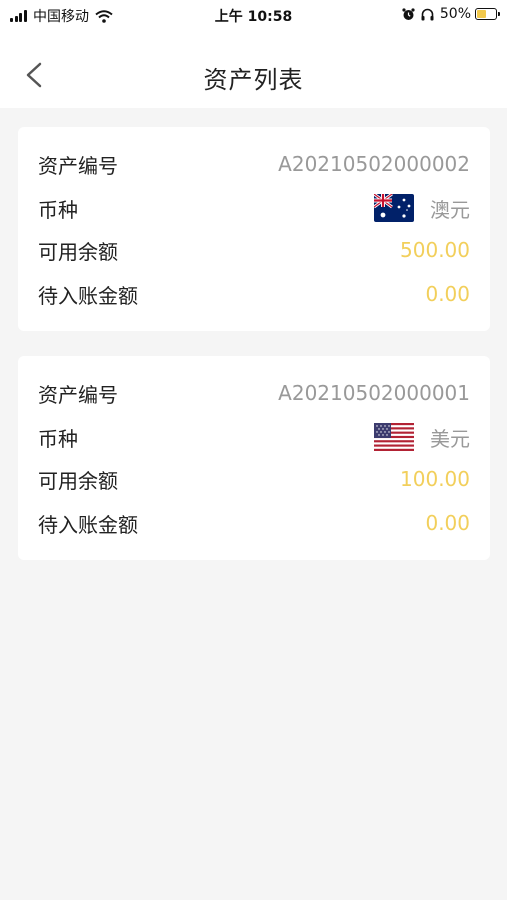  What do you see at coordinates (254, 208) in the screenshot?
I see `currency-row: 币种 澳元` at bounding box center [254, 208].